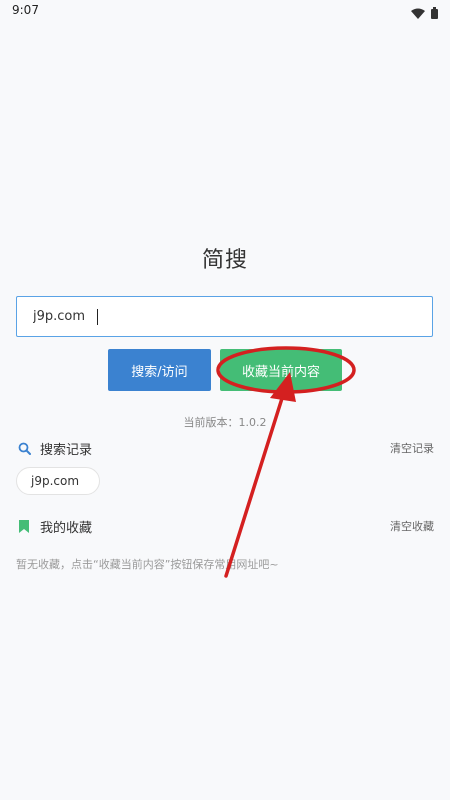  What do you see at coordinates (24, 448) in the screenshot?
I see `search-icon` at bounding box center [24, 448].